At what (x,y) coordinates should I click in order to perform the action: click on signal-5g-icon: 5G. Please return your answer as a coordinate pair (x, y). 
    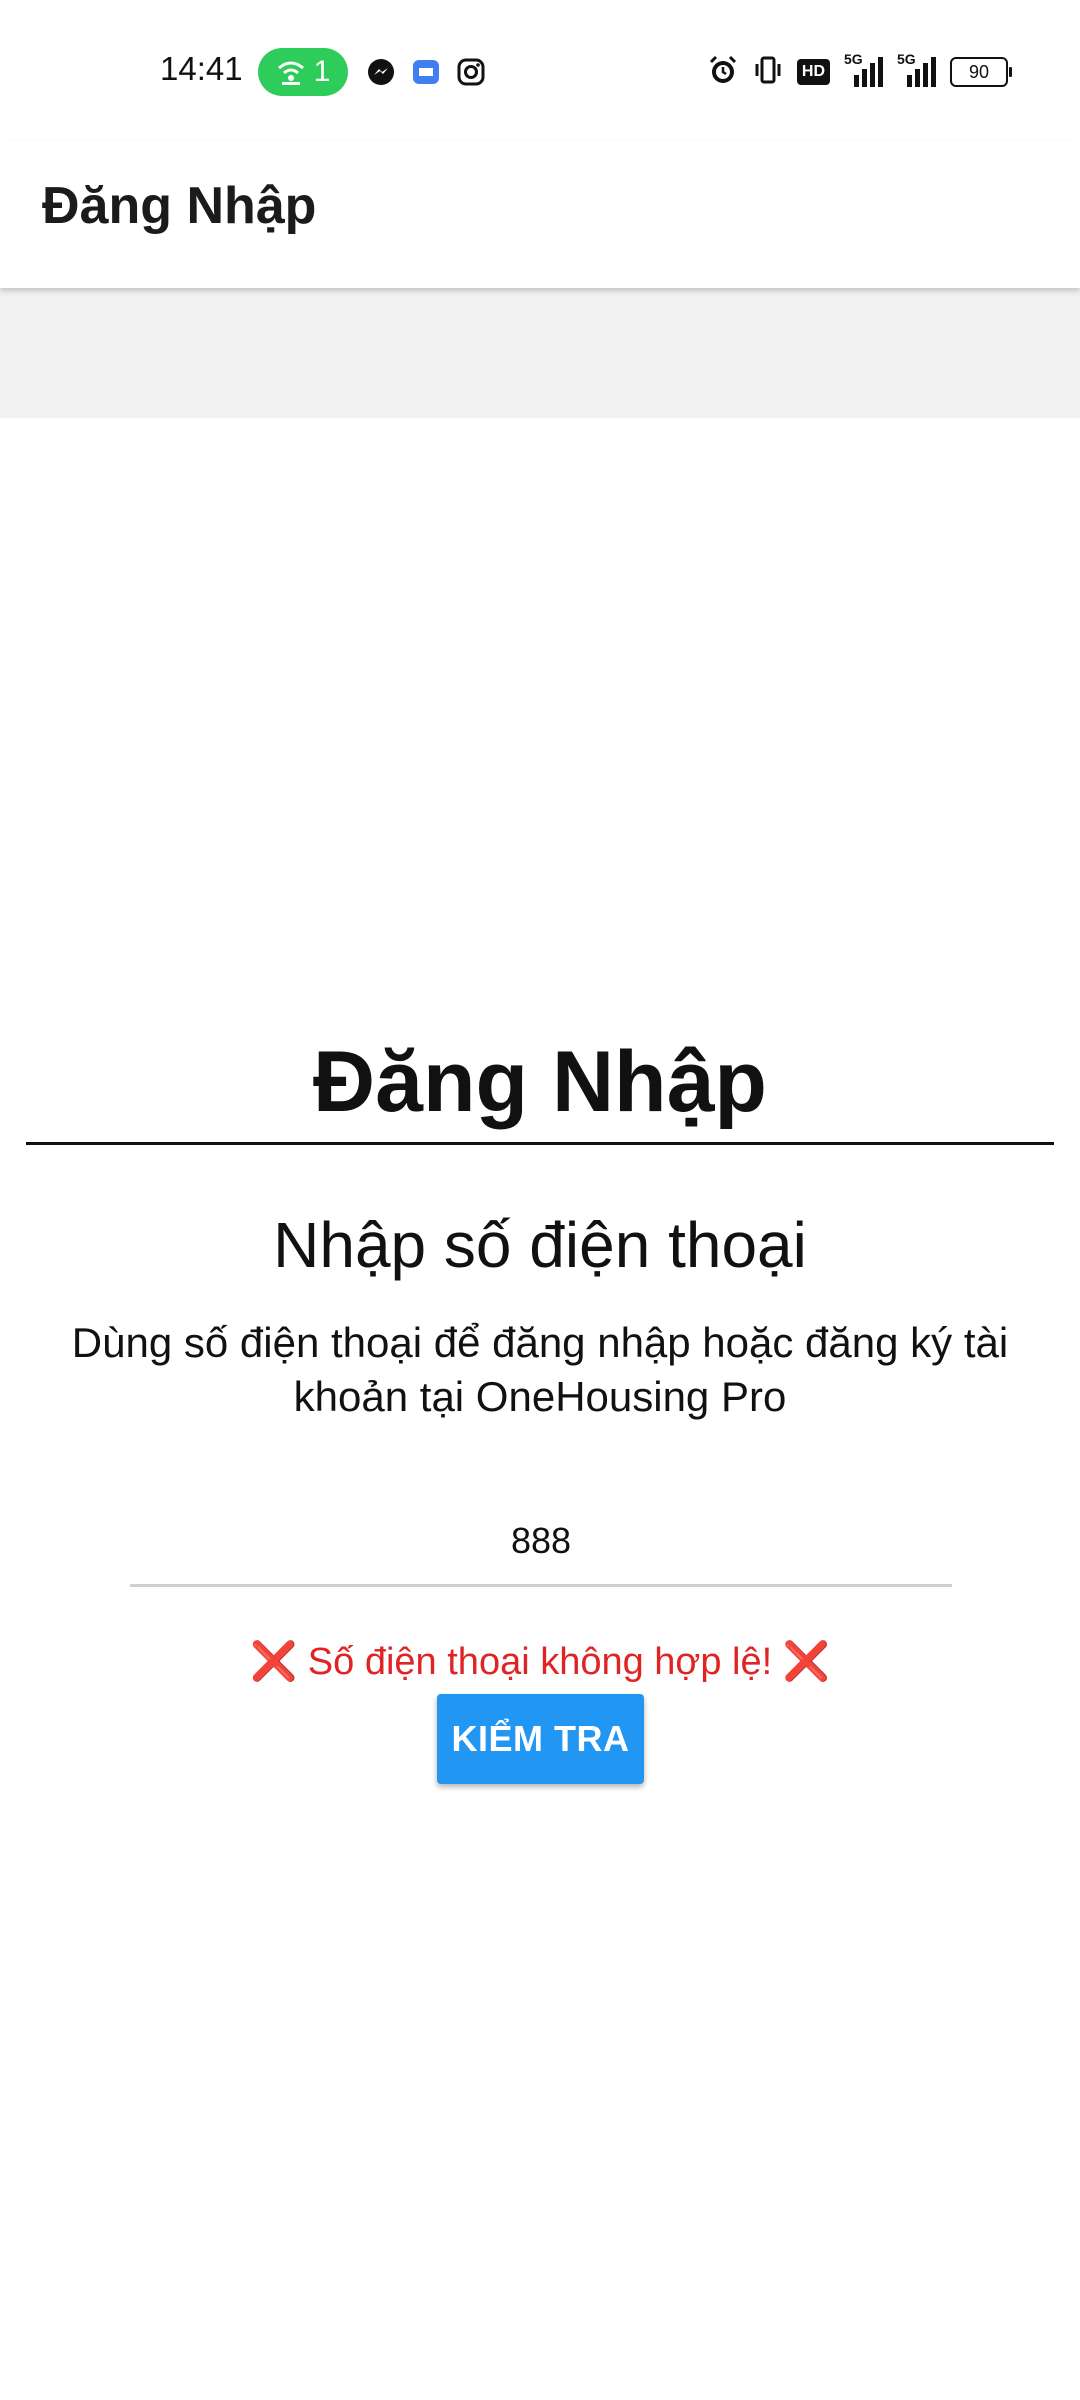
    Looking at the image, I should click on (863, 69).